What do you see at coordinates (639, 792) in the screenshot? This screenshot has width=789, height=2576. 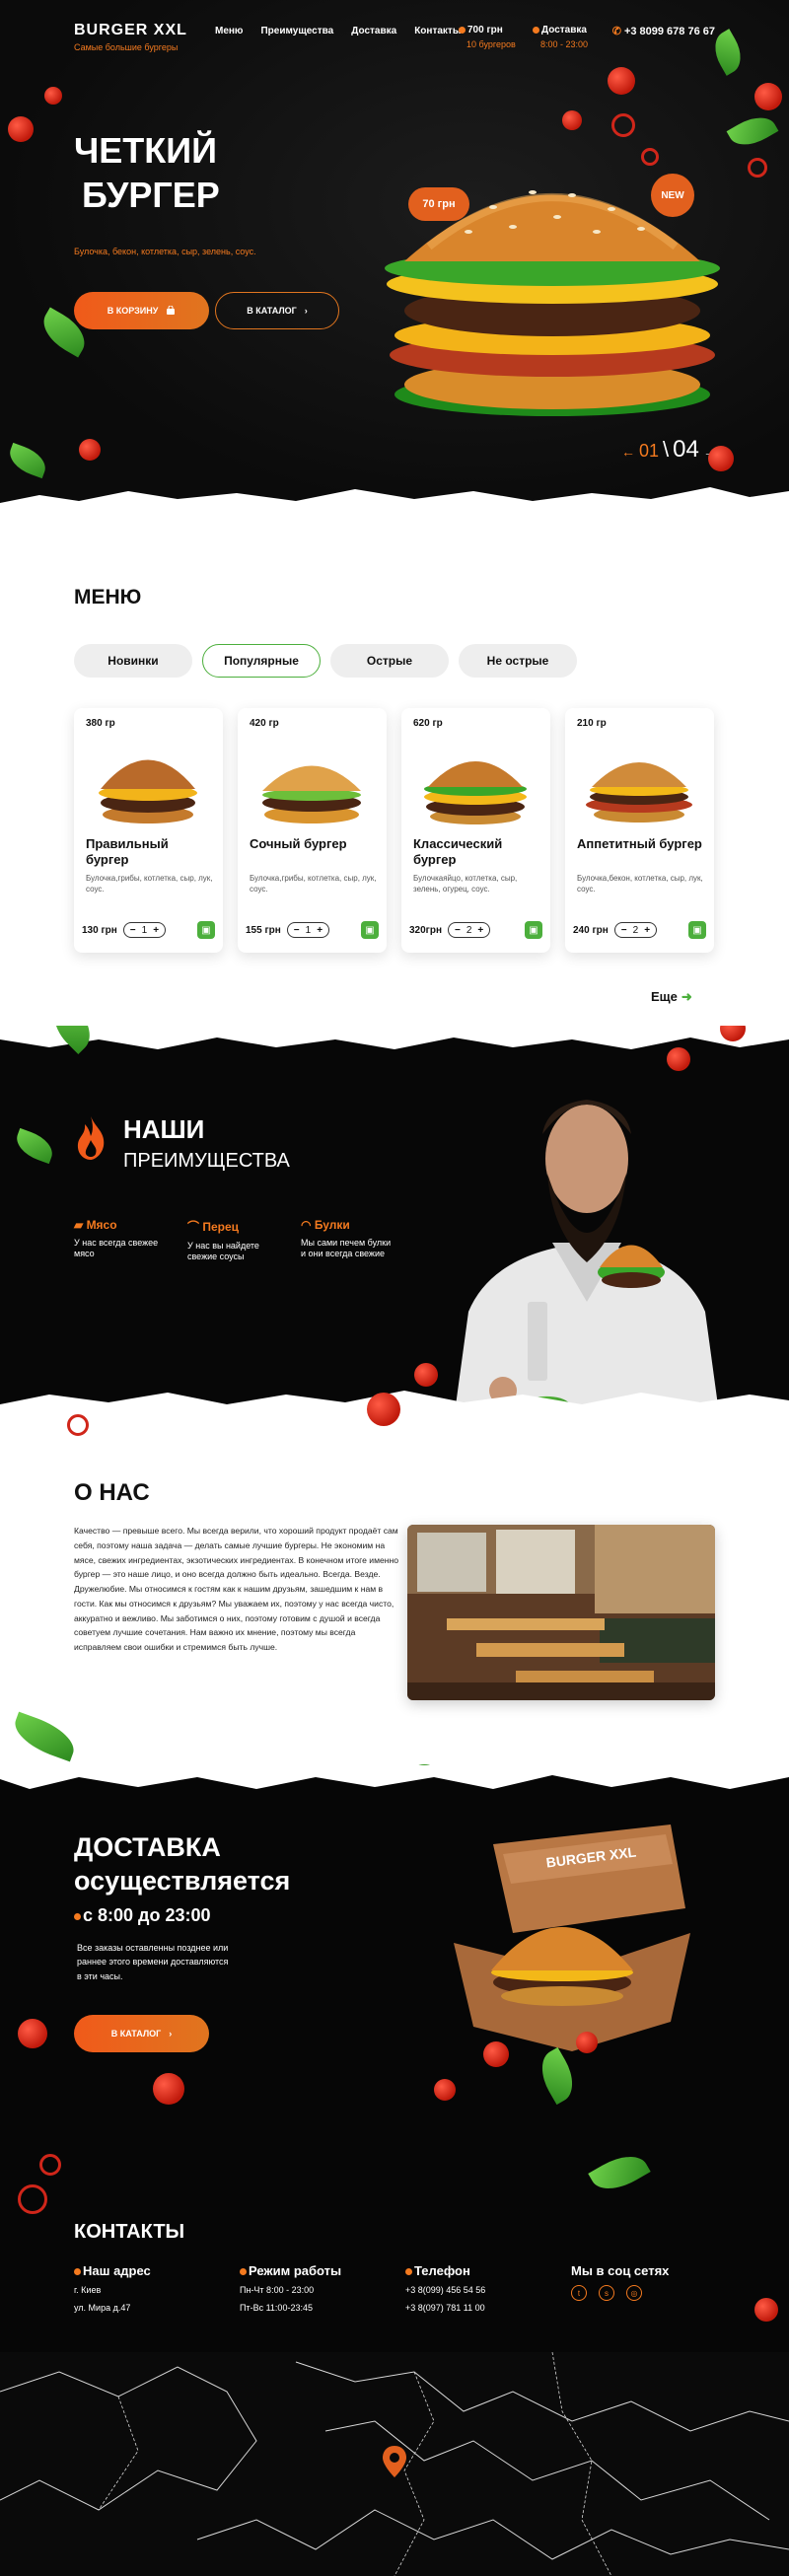 I see `product-image` at bounding box center [639, 792].